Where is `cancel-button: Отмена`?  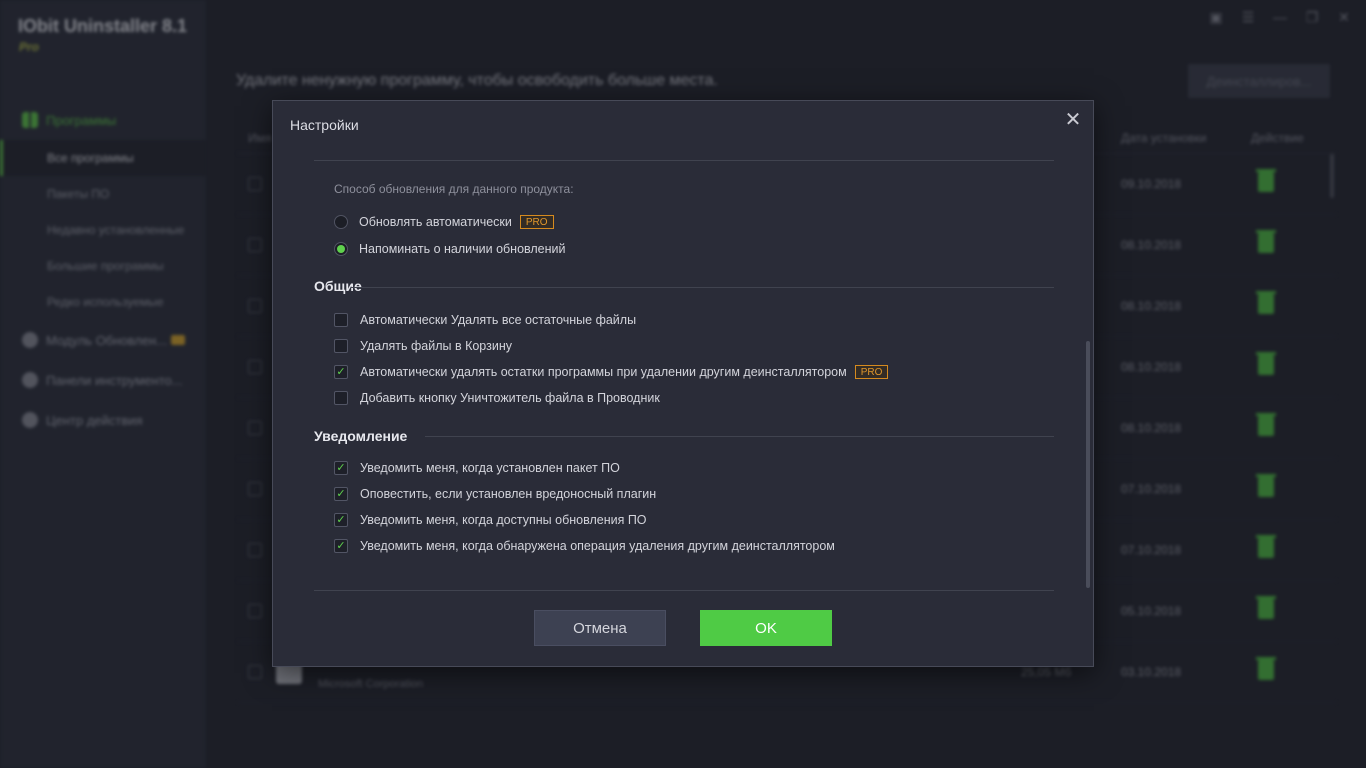 cancel-button: Отмена is located at coordinates (600, 628).